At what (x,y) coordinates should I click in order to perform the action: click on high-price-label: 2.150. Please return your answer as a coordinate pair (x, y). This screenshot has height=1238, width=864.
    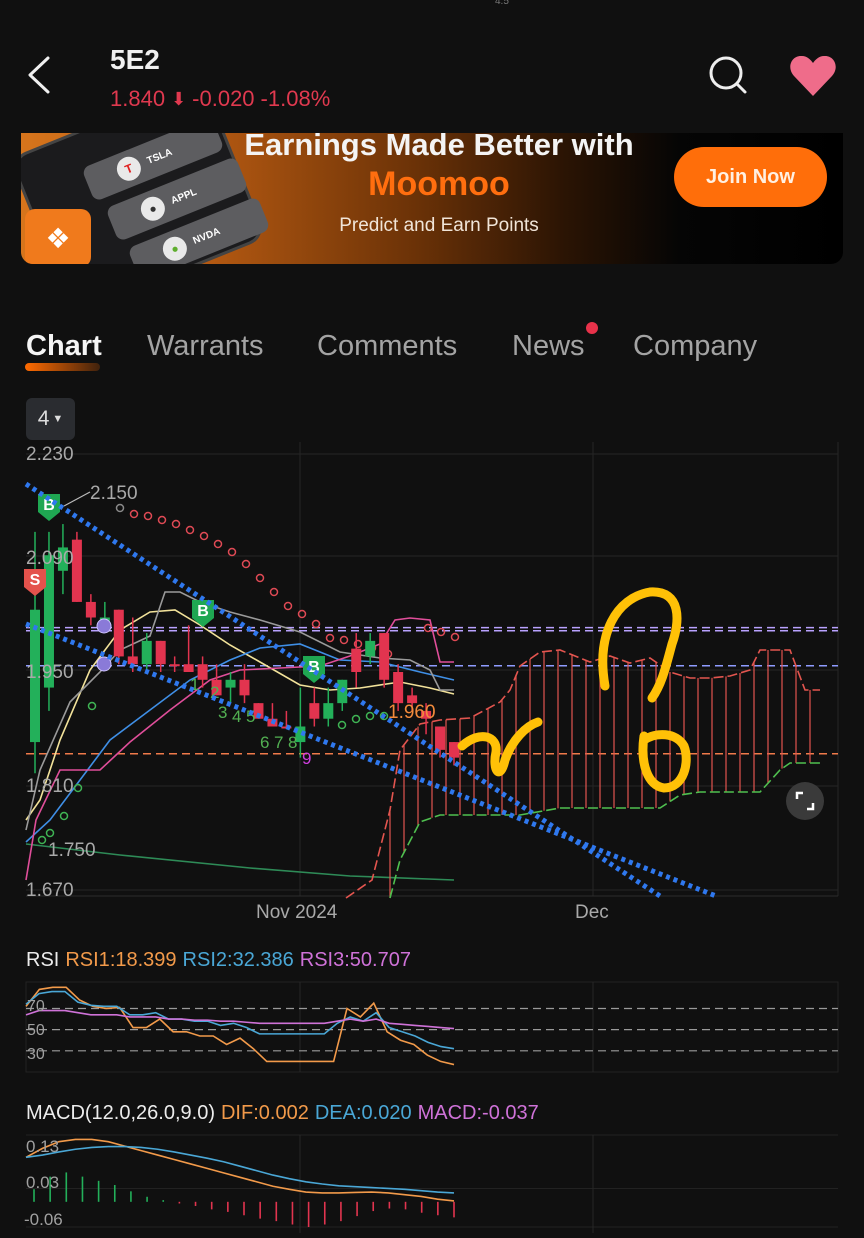
    Looking at the image, I should click on (114, 493).